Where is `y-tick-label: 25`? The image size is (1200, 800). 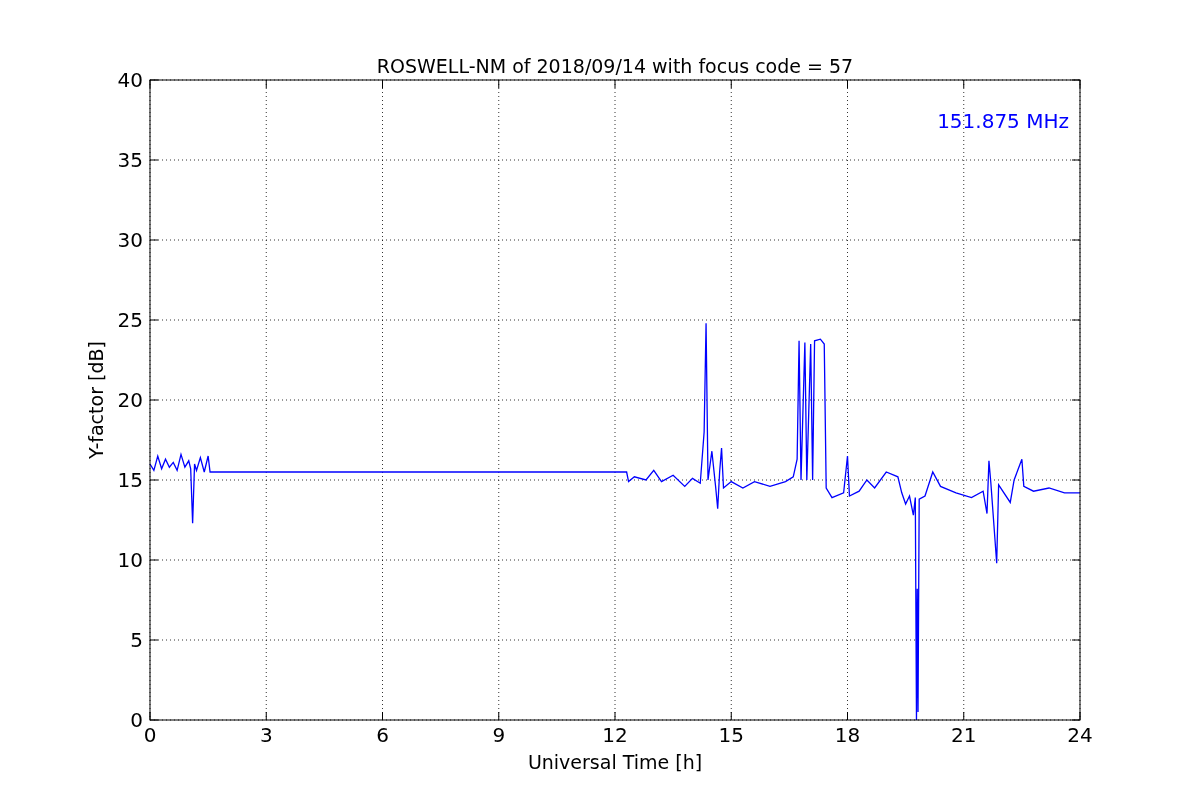 y-tick-label: 25 is located at coordinates (130, 320).